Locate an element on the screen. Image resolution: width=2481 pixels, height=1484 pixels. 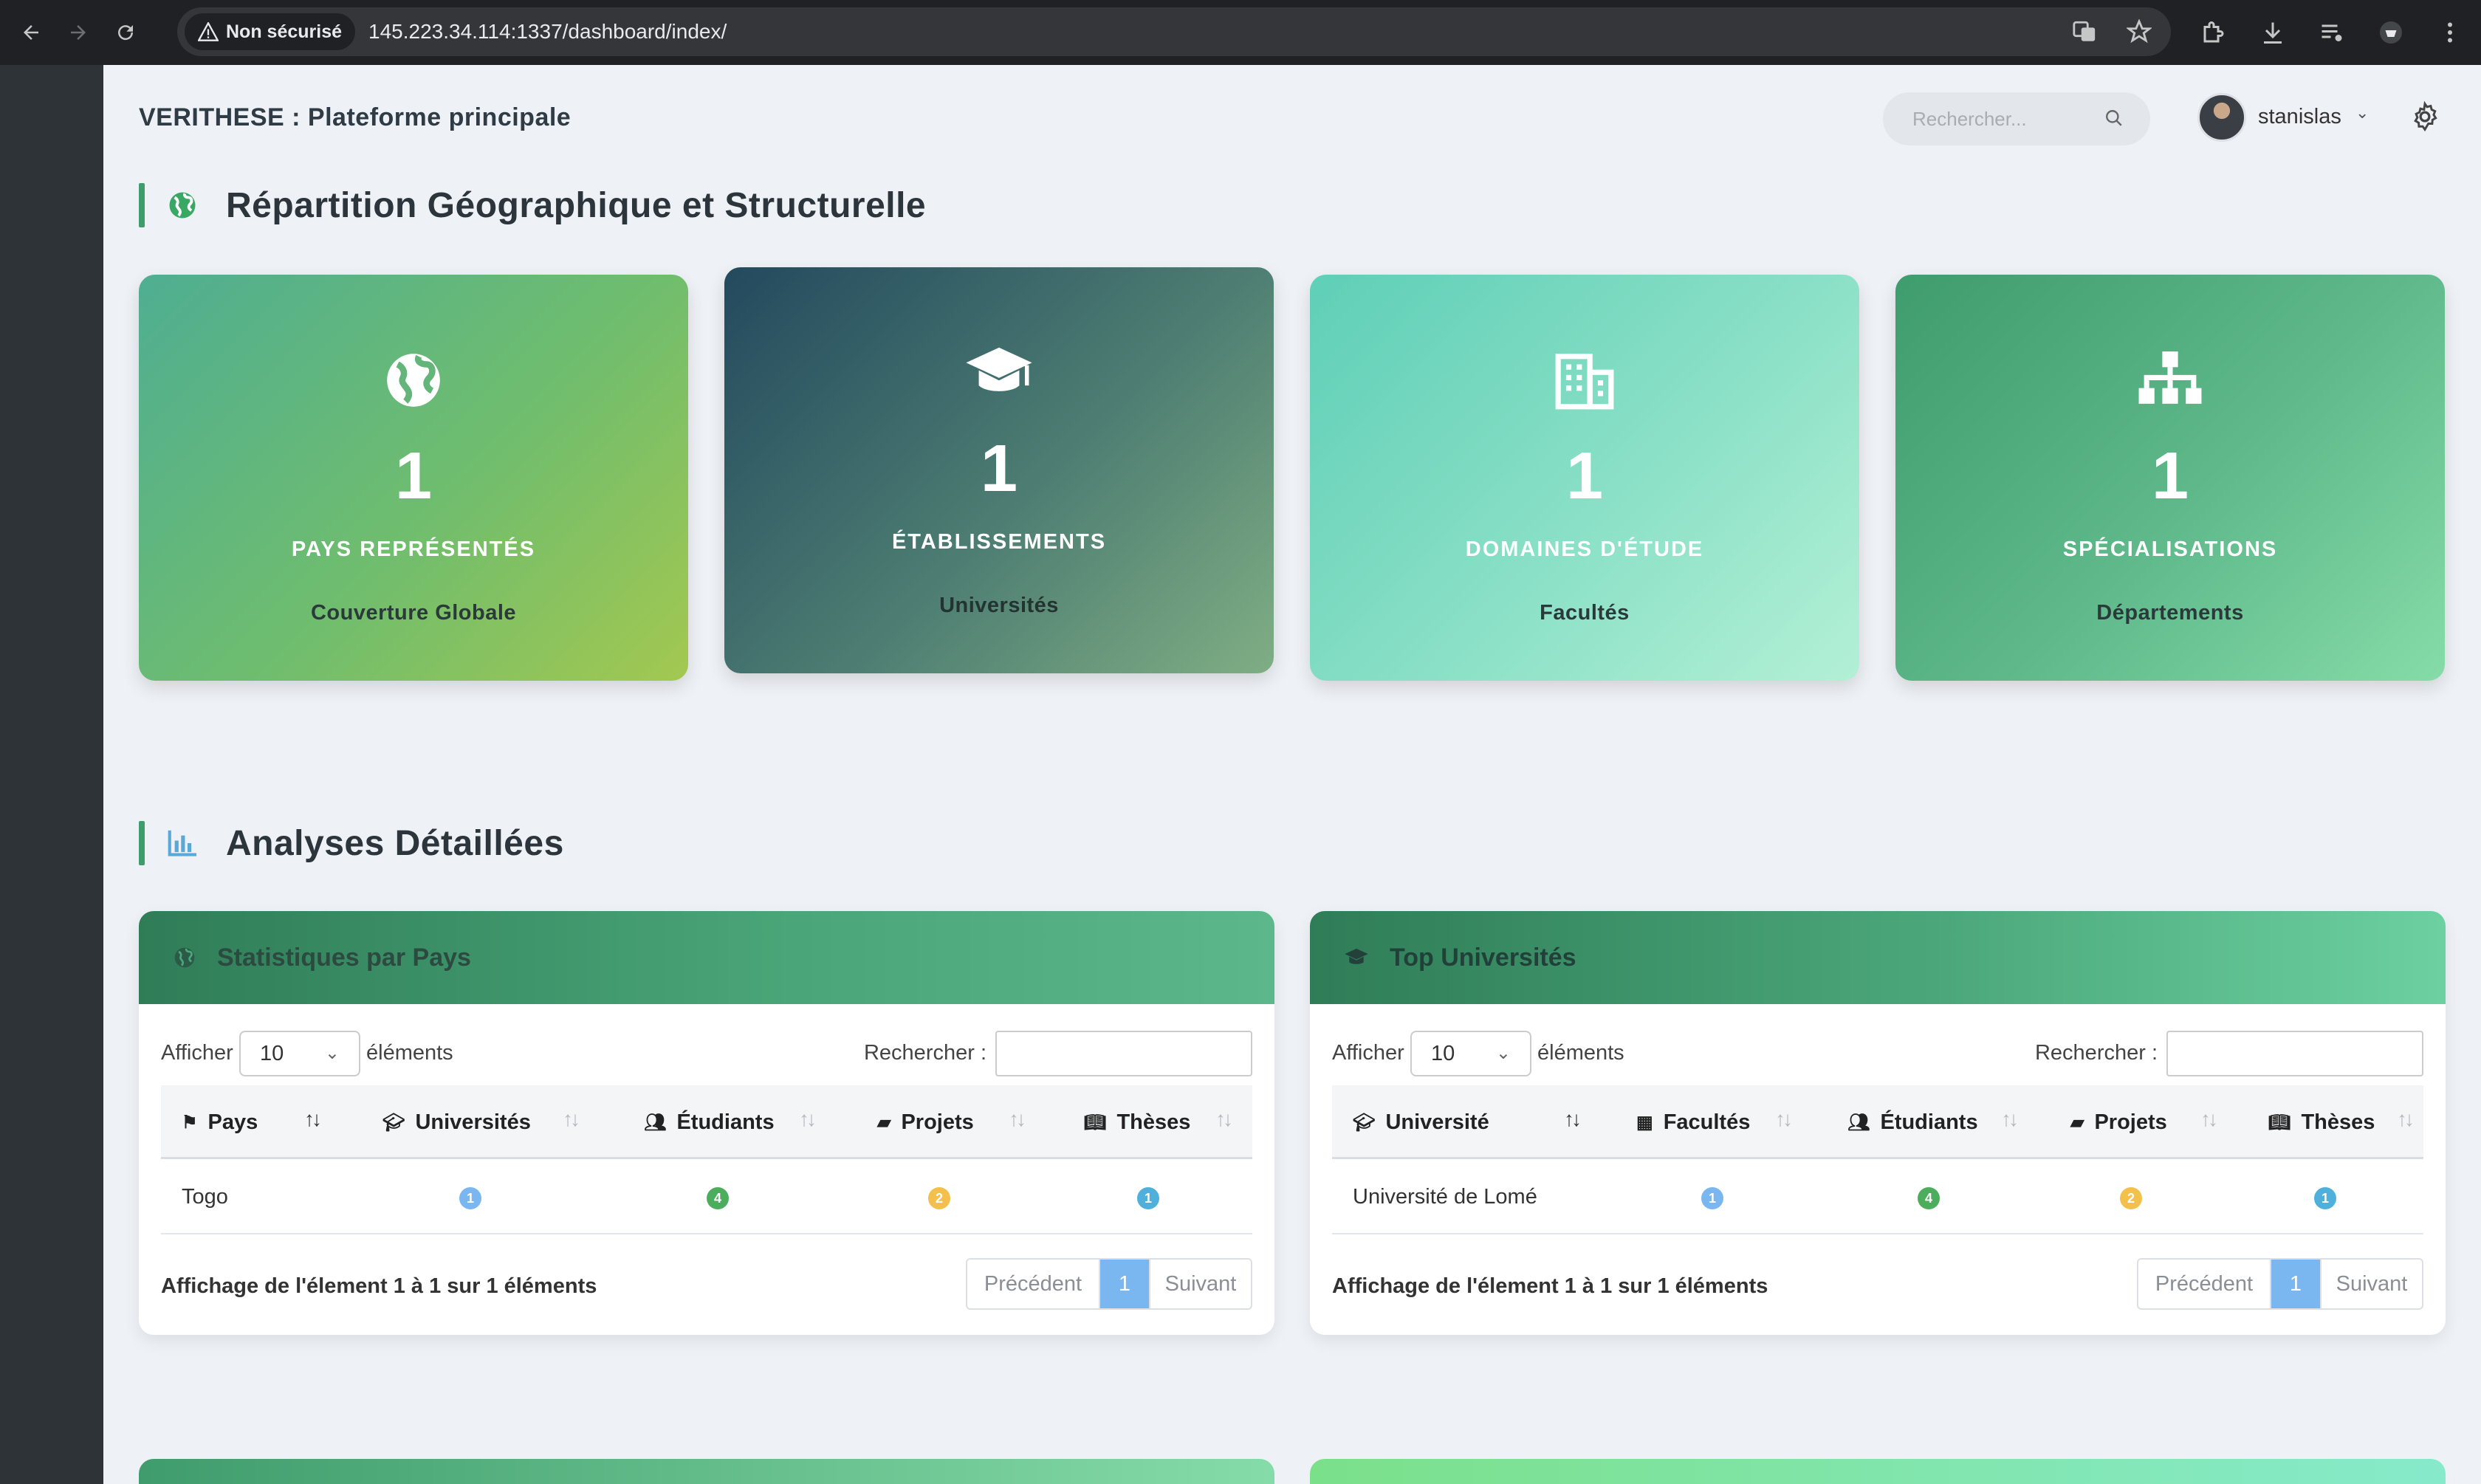
stat-label: ÉTABLISSEMENTS is located at coordinates (999, 542).